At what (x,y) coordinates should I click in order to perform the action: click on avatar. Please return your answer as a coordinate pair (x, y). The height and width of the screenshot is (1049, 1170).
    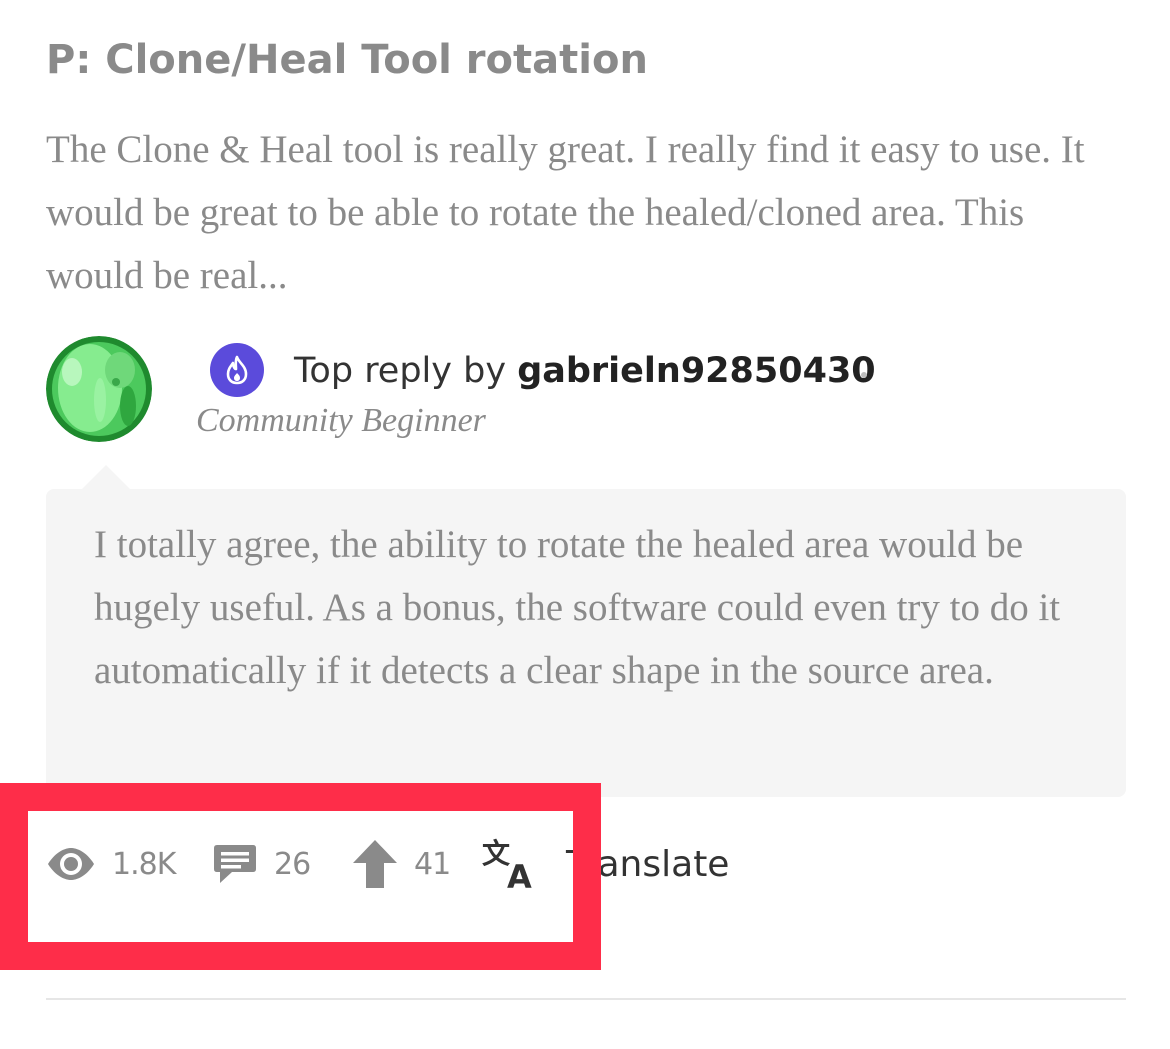
    Looking at the image, I should click on (99, 389).